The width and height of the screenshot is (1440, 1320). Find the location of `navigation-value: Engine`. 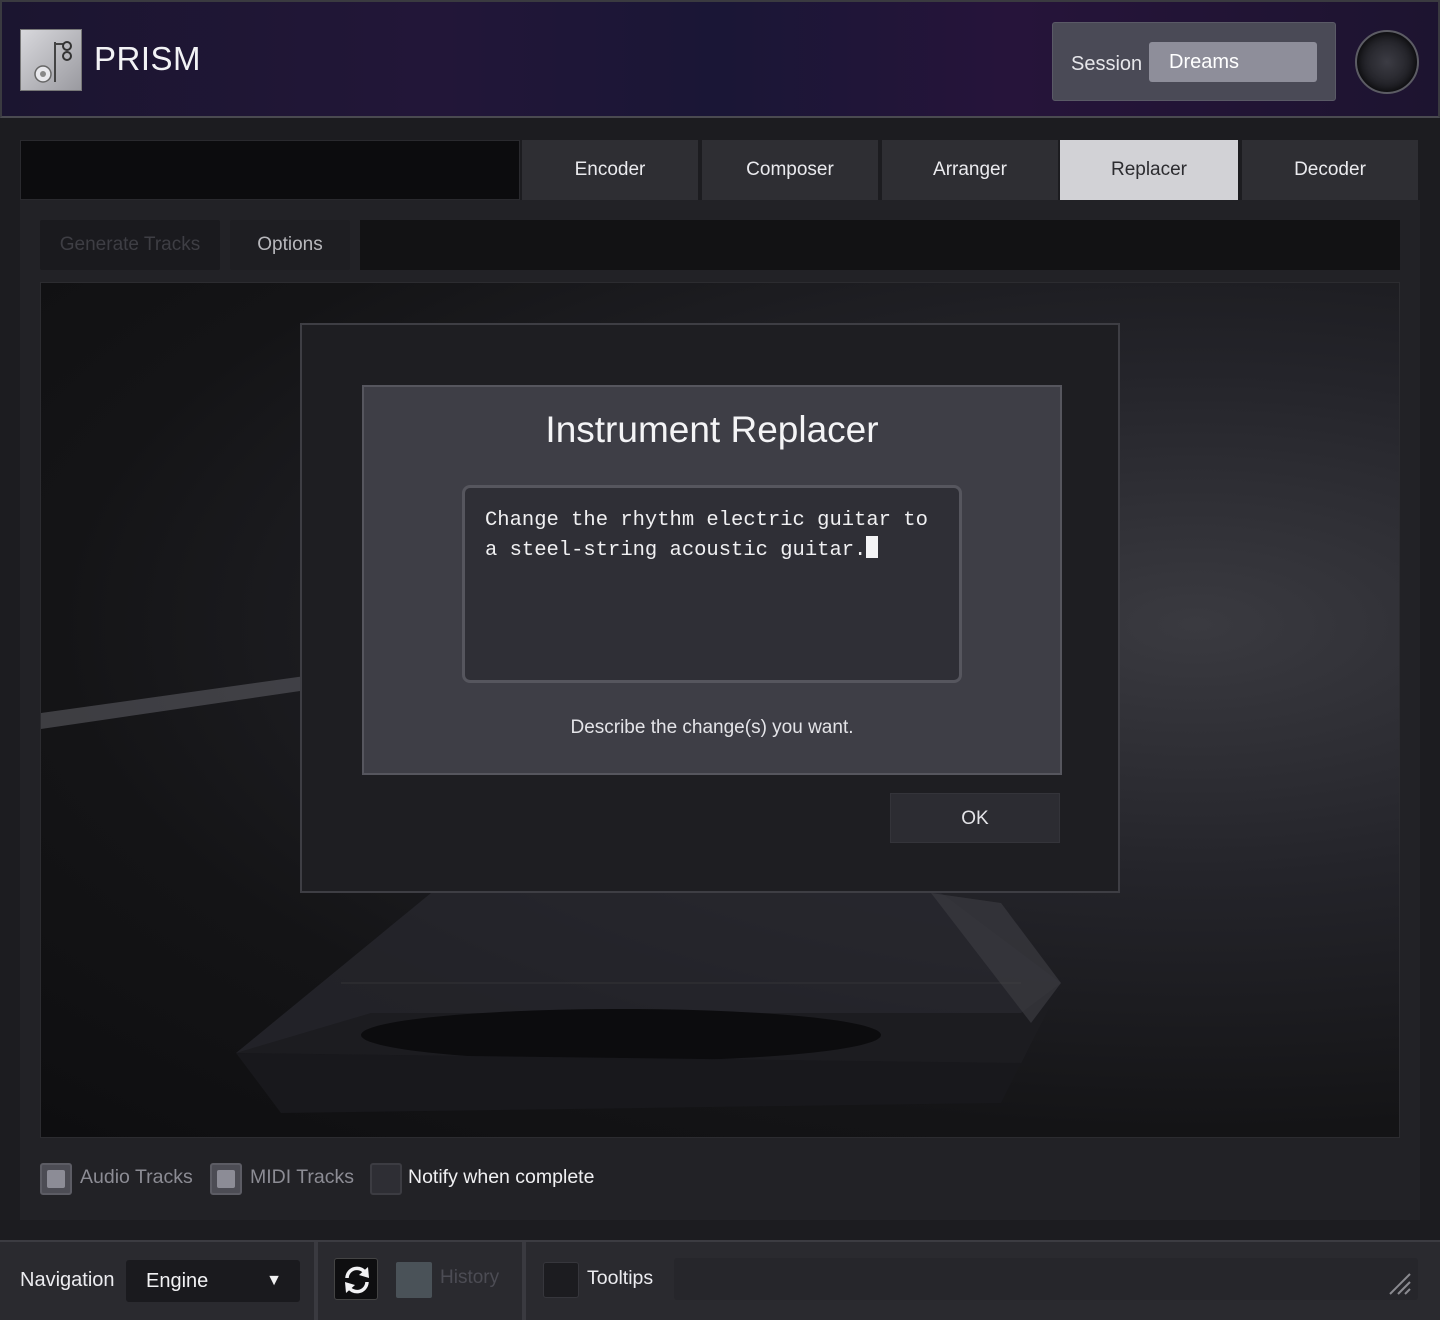

navigation-value: Engine is located at coordinates (177, 1281).